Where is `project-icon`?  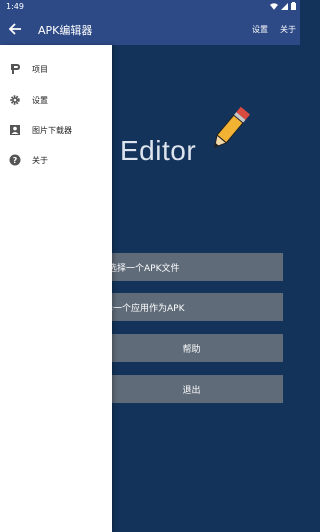
project-icon is located at coordinates (15, 69).